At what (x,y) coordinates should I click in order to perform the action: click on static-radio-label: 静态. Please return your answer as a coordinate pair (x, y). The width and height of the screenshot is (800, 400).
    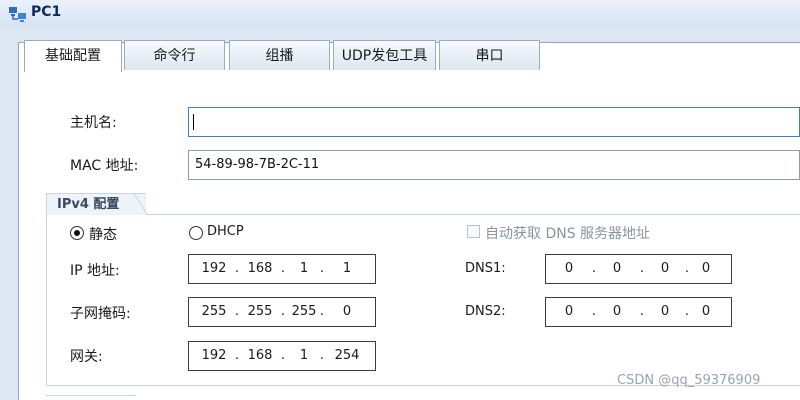
    Looking at the image, I should click on (103, 235).